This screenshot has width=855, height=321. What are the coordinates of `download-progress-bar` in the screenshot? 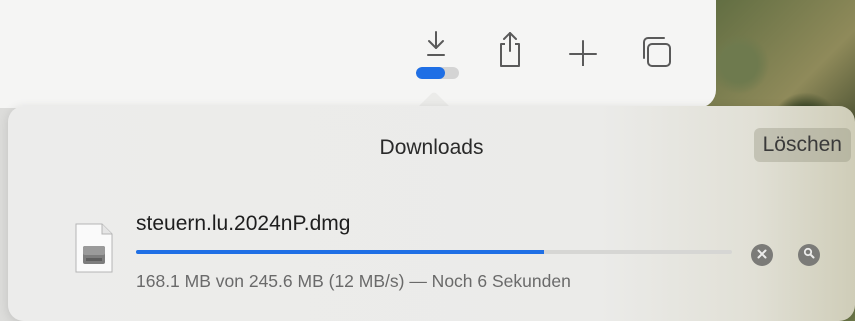 It's located at (434, 252).